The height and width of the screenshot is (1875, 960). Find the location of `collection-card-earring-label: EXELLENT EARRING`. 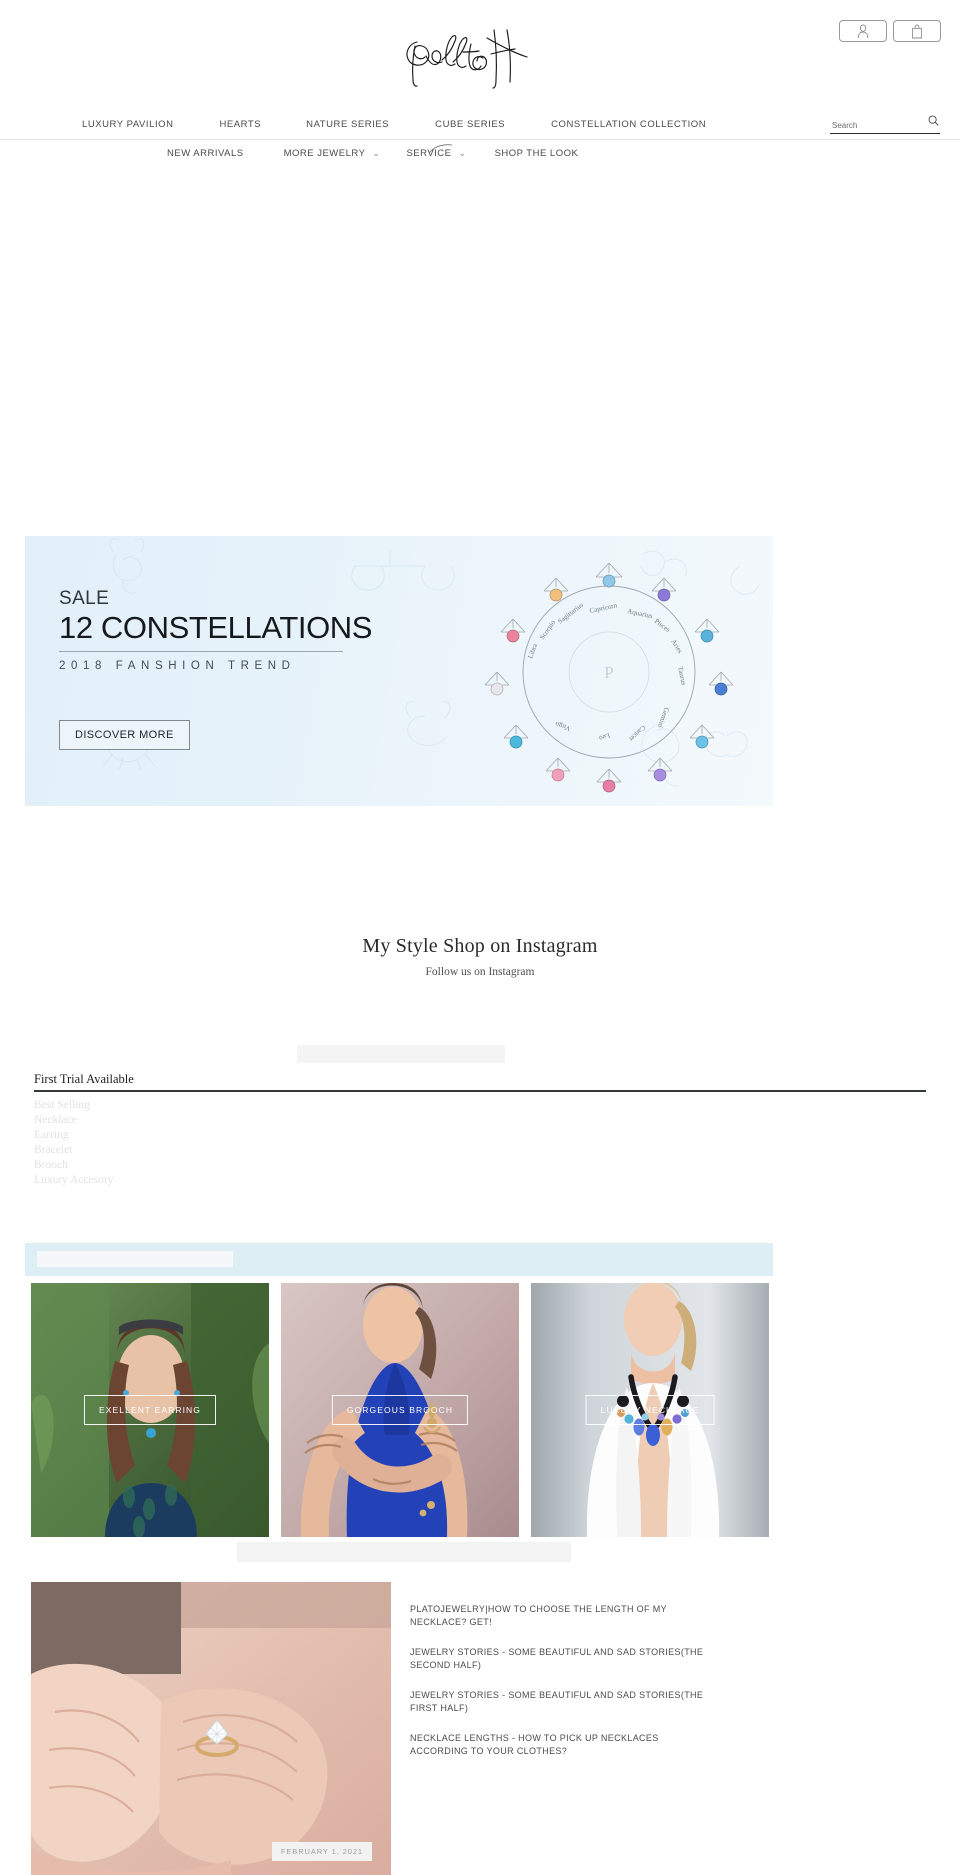

collection-card-earring-label: EXELLENT EARRING is located at coordinates (150, 1410).